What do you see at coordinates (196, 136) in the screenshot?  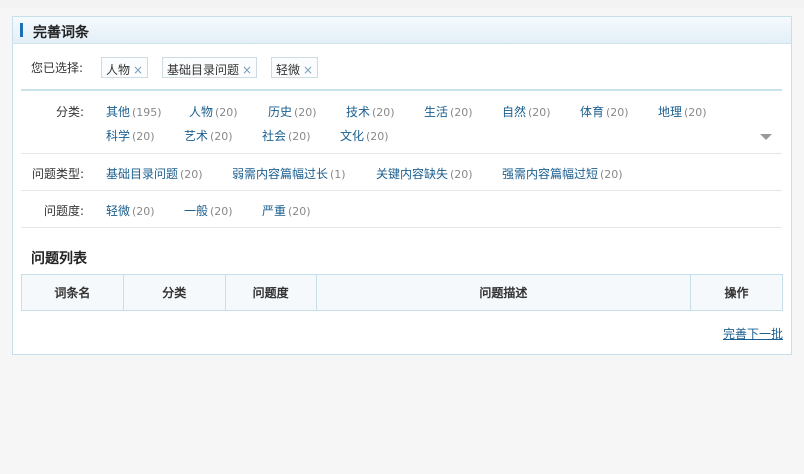 I see `option-name: 艺术` at bounding box center [196, 136].